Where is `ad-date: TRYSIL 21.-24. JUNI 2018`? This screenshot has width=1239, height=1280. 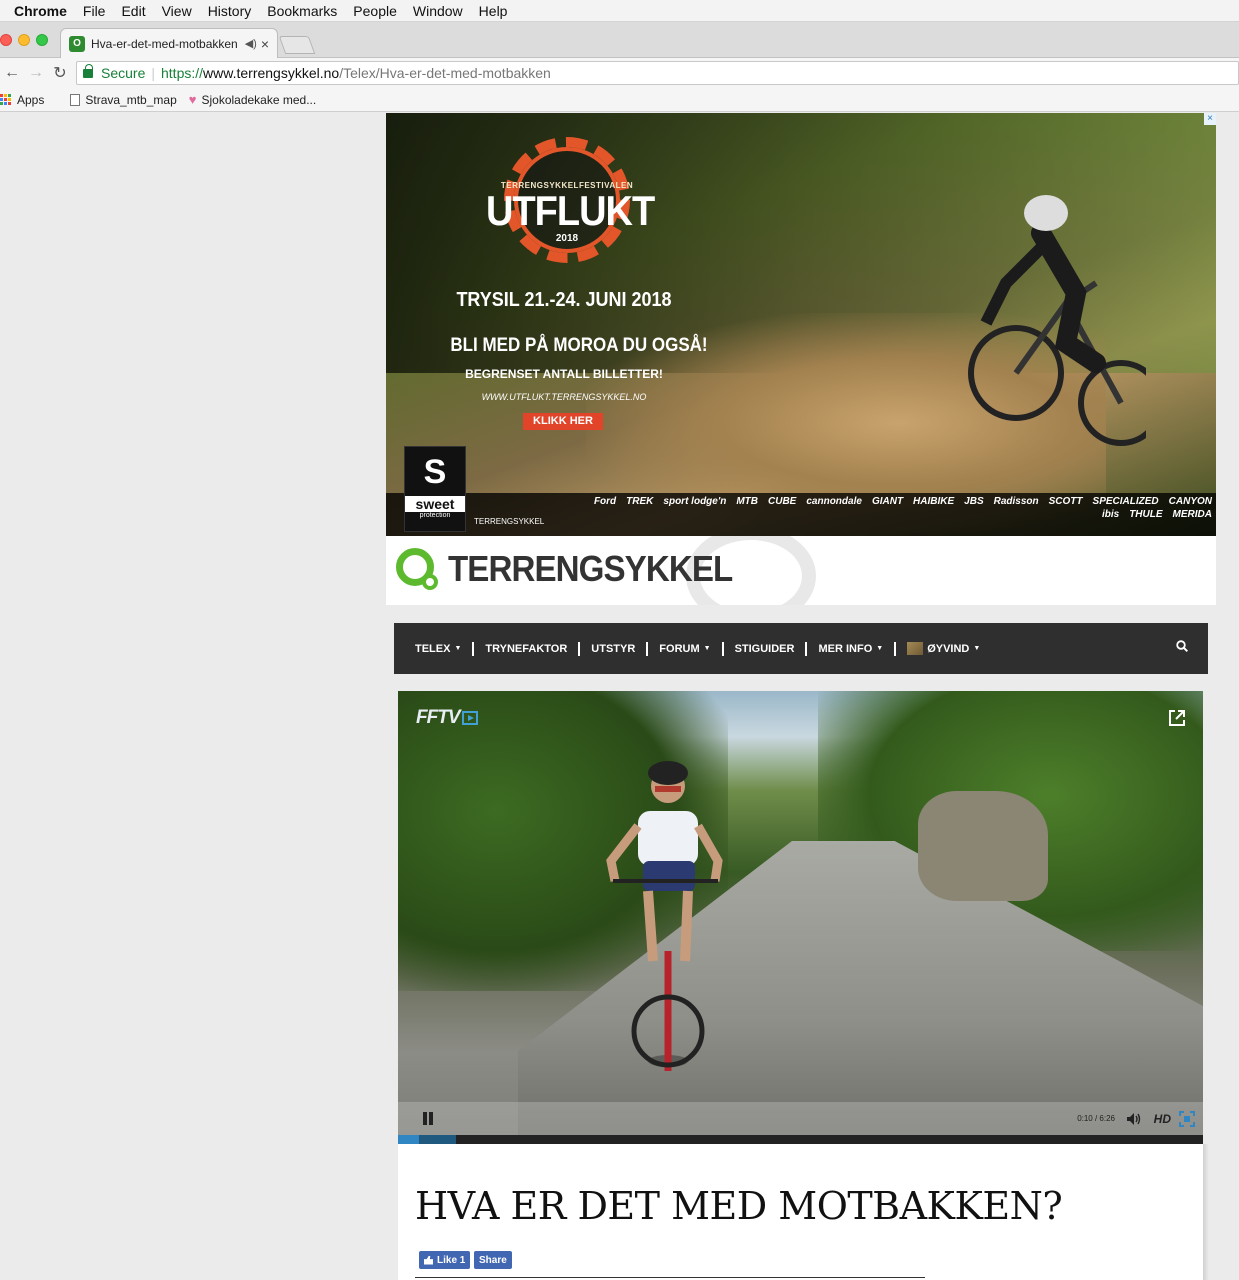
ad-date: TRYSIL 21.-24. JUNI 2018 is located at coordinates (564, 299).